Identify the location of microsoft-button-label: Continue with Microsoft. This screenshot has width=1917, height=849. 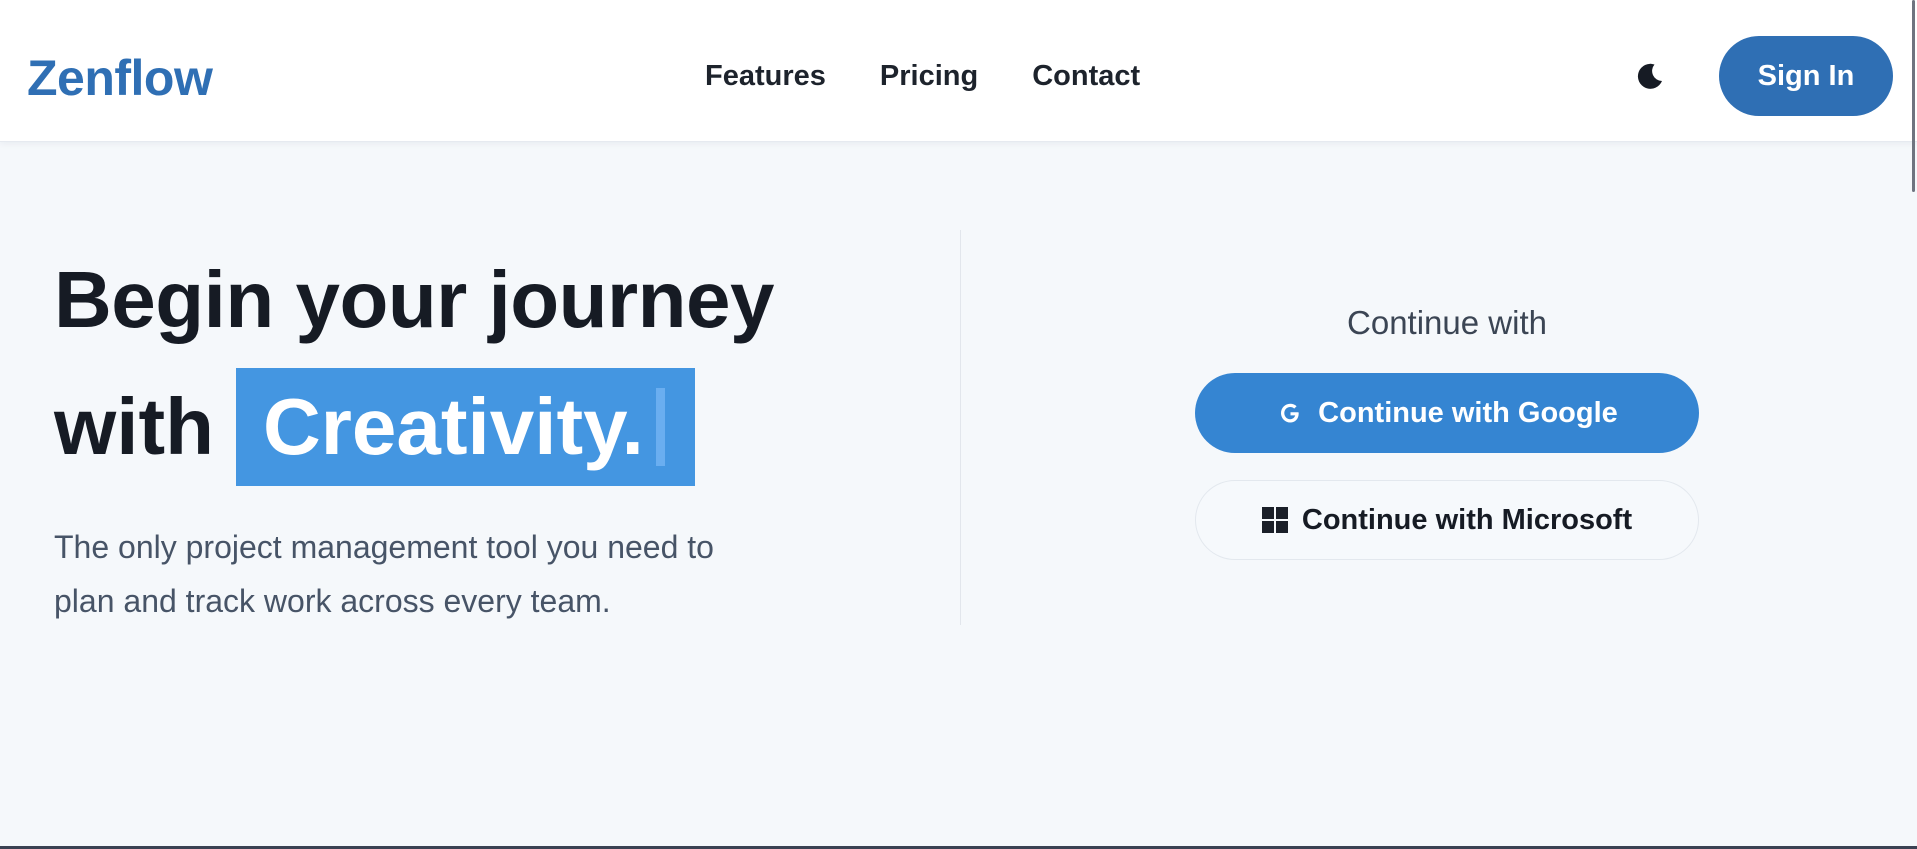
(1467, 519).